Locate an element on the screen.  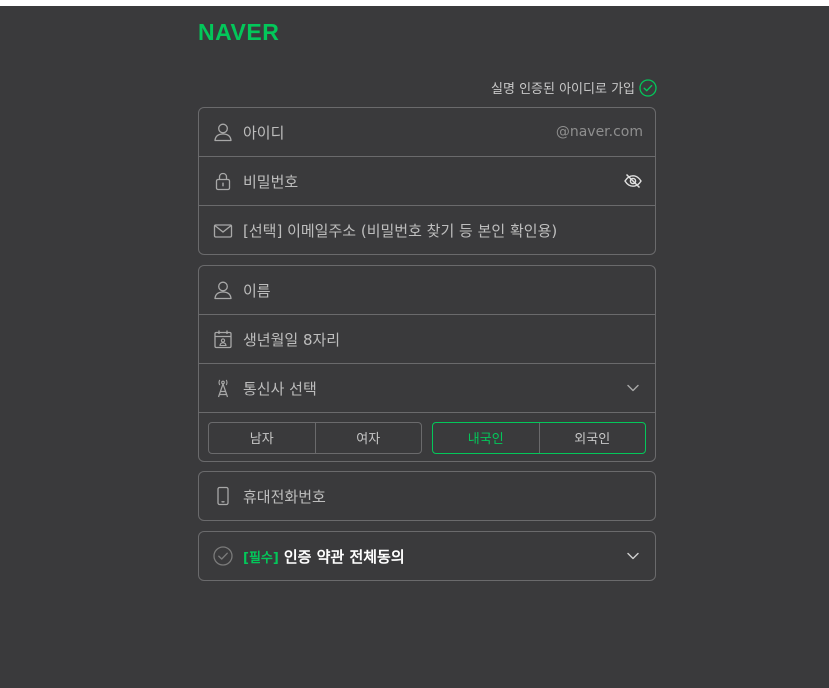
birthdate-field: 생년월일 8자리 is located at coordinates (427, 339).